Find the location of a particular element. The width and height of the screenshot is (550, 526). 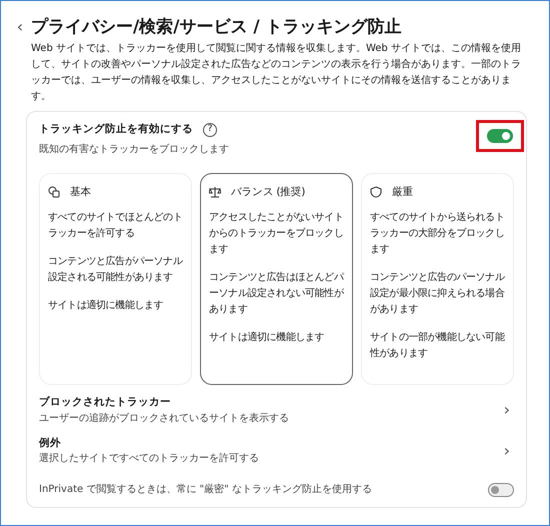

option-title: 基本 is located at coordinates (81, 192).